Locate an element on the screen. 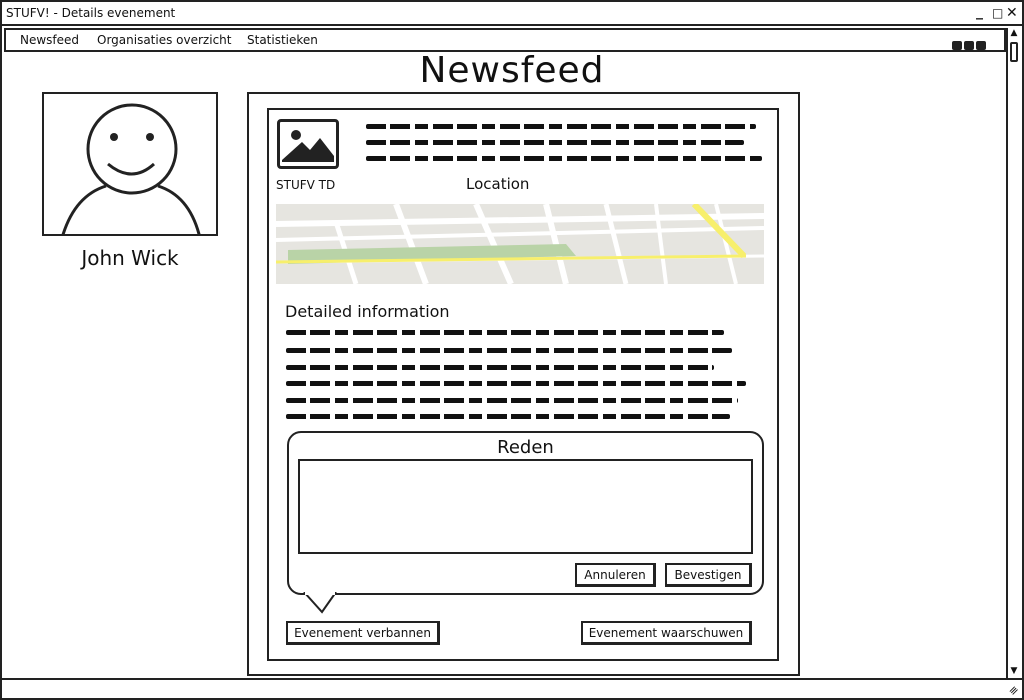  menu-item-organisaties-overzicht: Organisaties overzicht is located at coordinates (164, 40).